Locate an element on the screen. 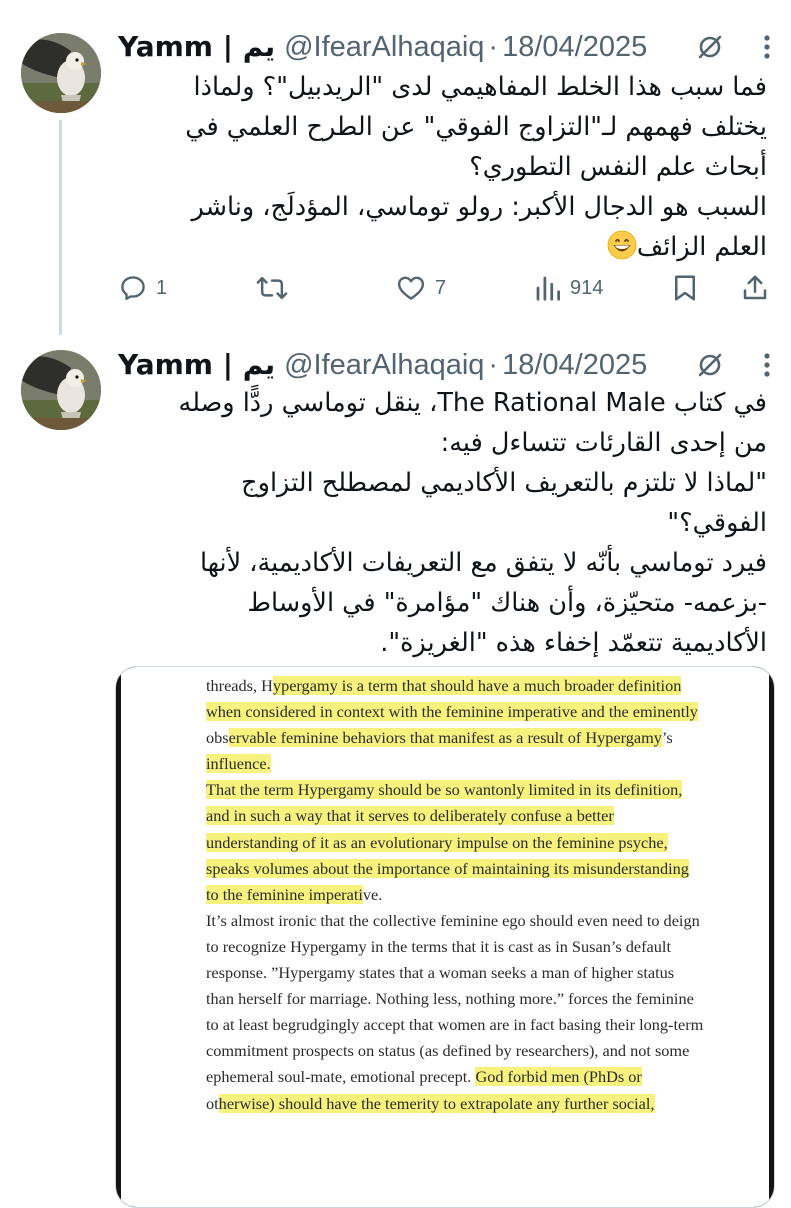 Image resolution: width=791 pixels, height=1208 pixels. page-text-segment: ephemeral soul-mate, emotional precept. is located at coordinates (341, 1077).